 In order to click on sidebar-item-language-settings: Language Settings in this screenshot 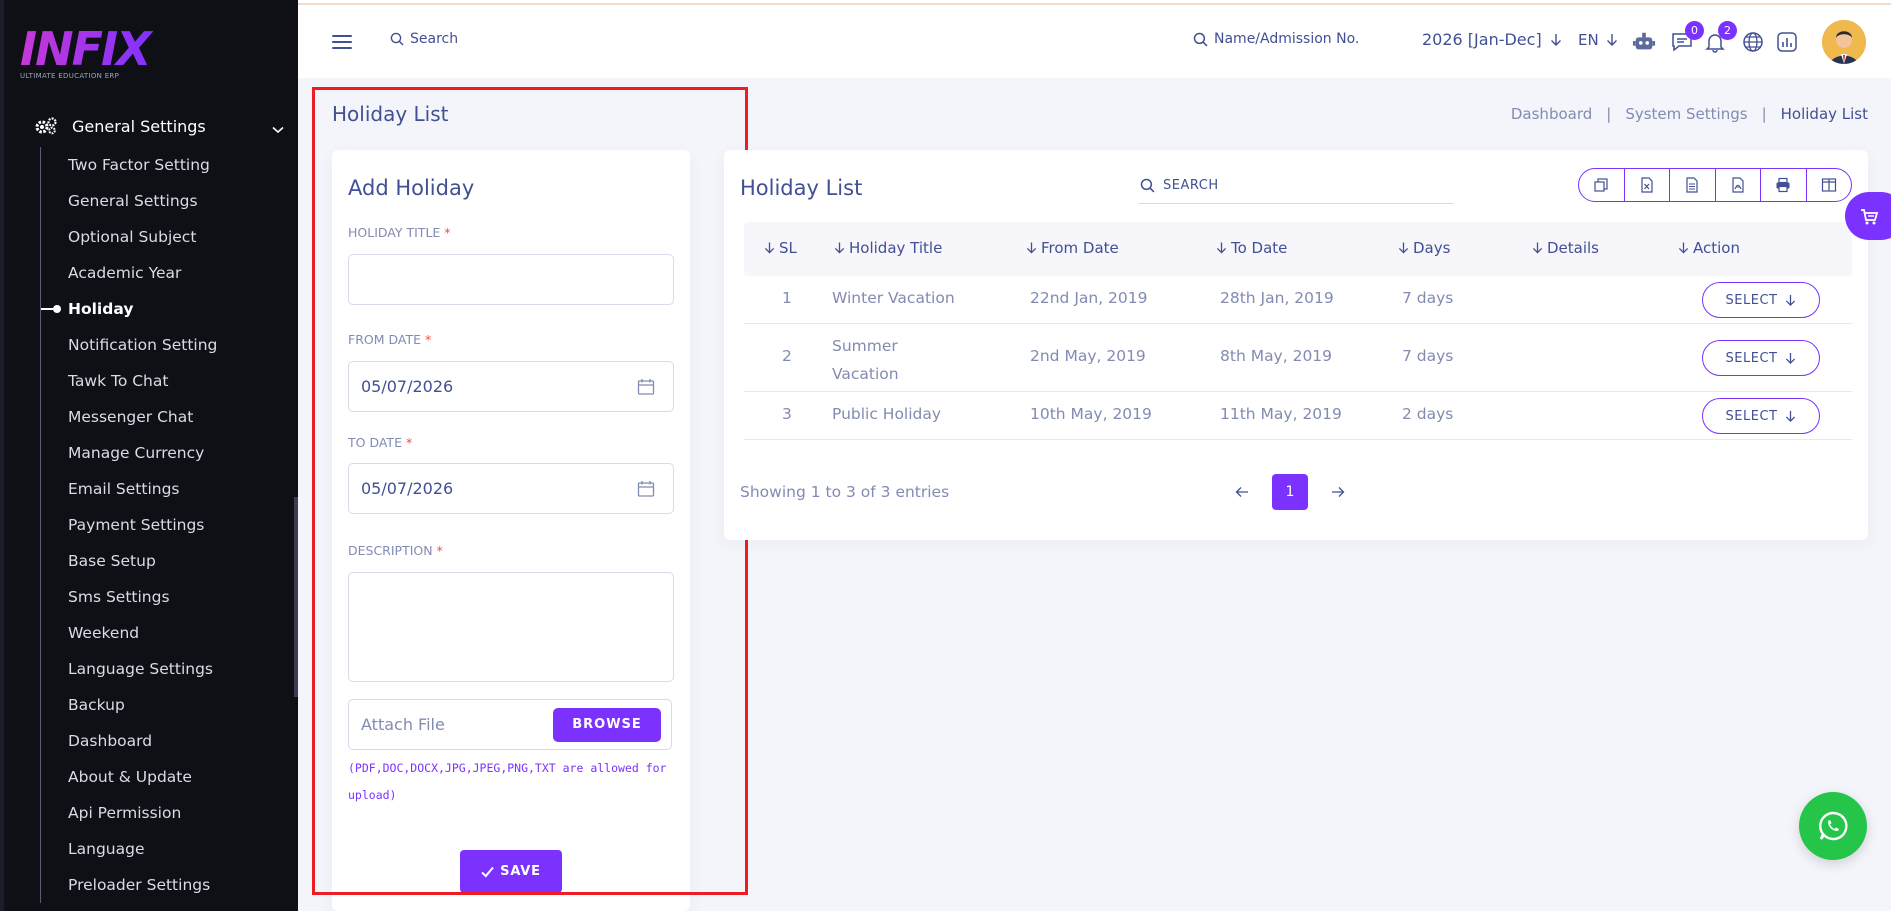, I will do `click(160, 669)`.